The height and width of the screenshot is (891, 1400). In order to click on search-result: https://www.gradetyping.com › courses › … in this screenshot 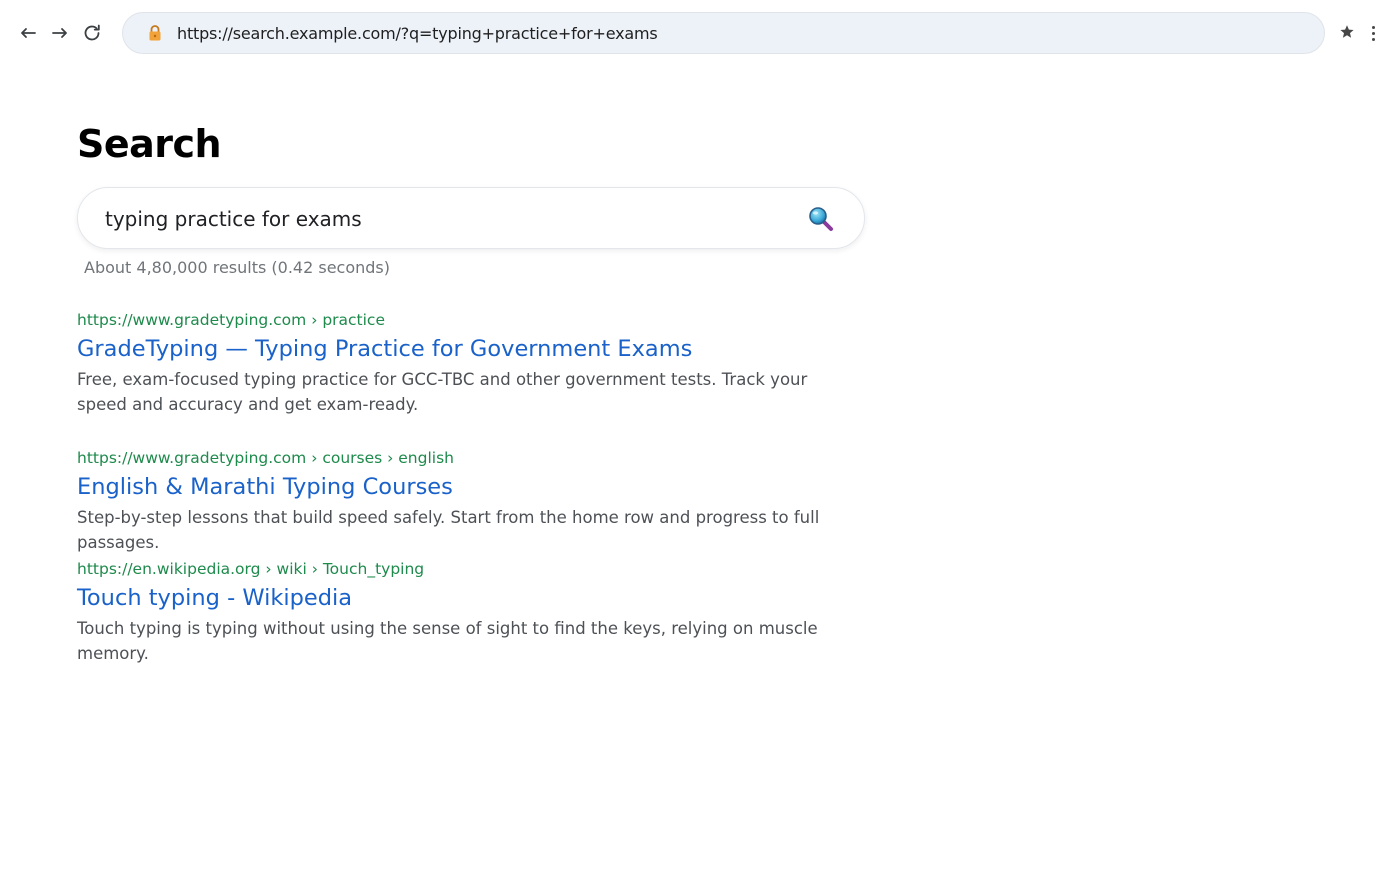, I will do `click(467, 501)`.